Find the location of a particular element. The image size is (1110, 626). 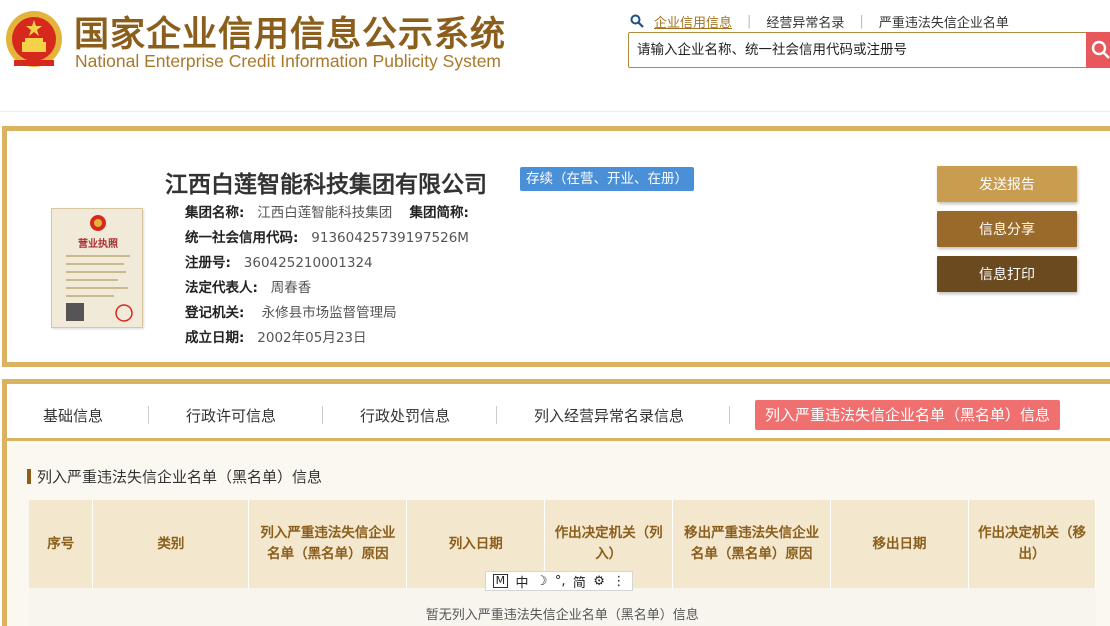

group-name-value: 江西白莲智能科技集团 is located at coordinates (325, 213).